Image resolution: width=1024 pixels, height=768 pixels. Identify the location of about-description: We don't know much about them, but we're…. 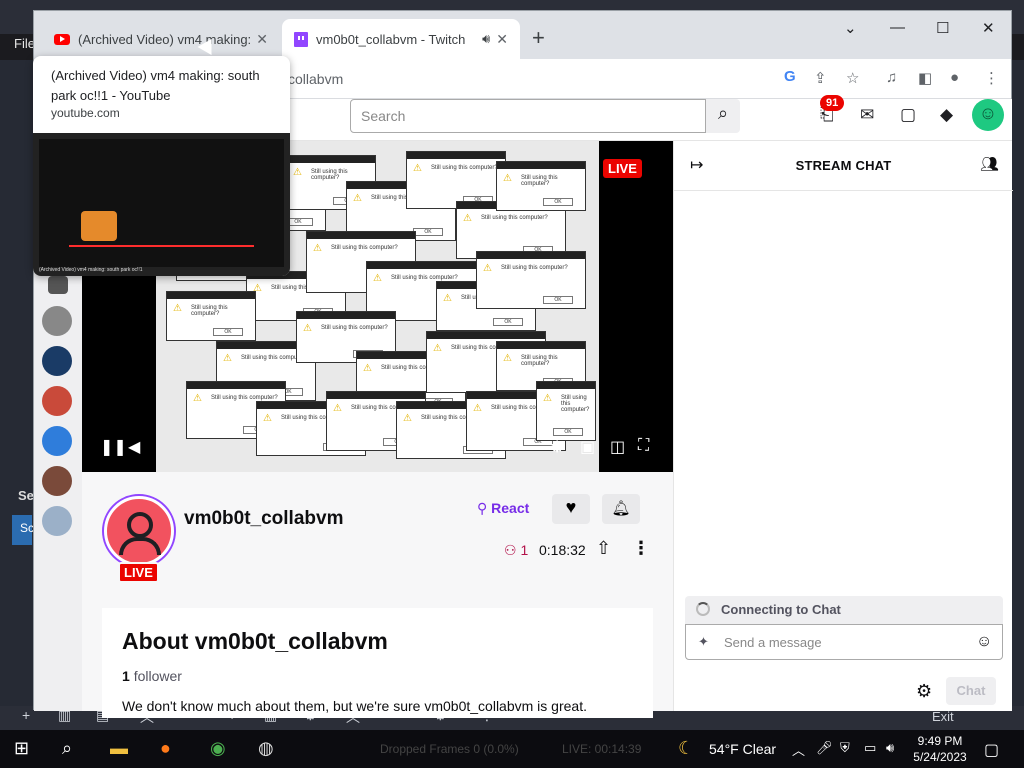
(354, 706).